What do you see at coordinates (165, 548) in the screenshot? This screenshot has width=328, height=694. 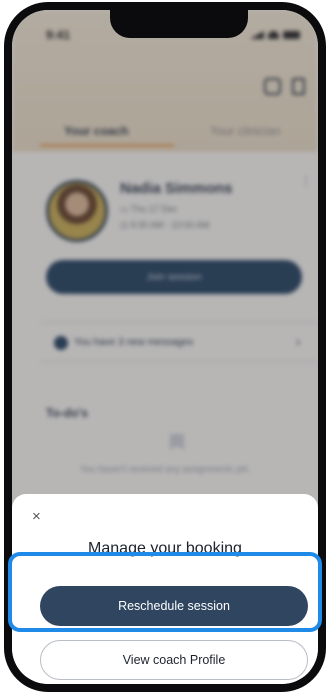 I see `sheet-title: Manage your booking` at bounding box center [165, 548].